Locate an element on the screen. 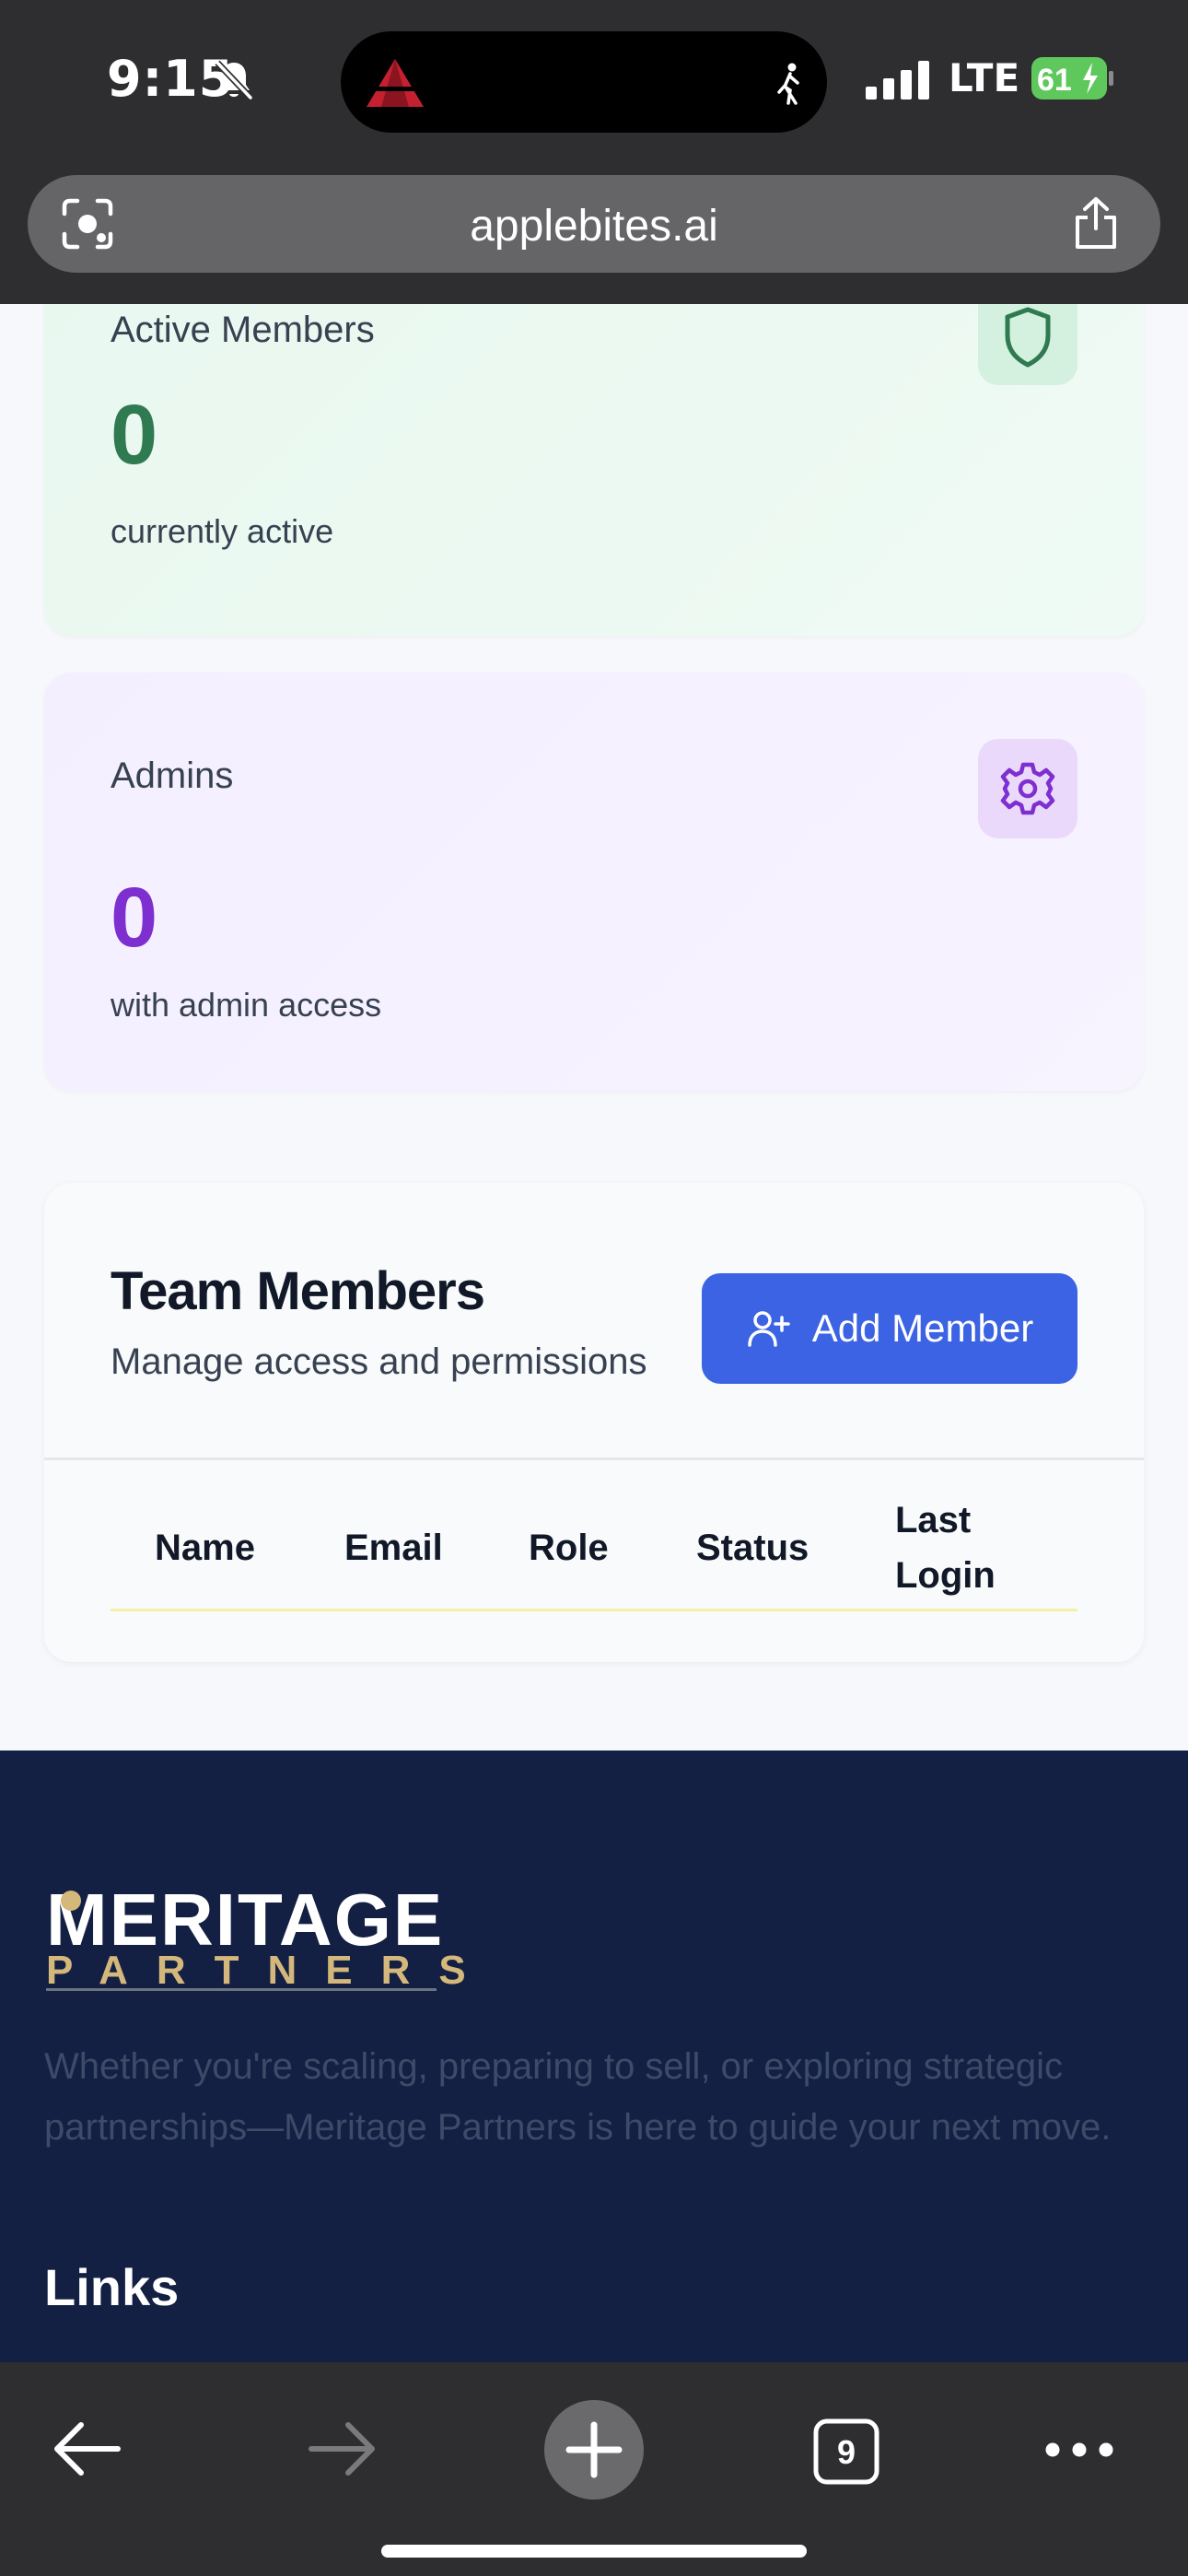 This screenshot has width=1188, height=2576. logo-underline is located at coordinates (242, 1989).